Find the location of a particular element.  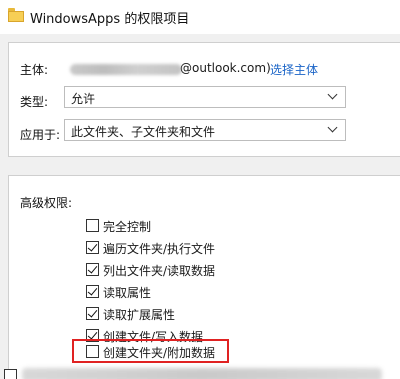

type-select-value: 允许 is located at coordinates (83, 99).